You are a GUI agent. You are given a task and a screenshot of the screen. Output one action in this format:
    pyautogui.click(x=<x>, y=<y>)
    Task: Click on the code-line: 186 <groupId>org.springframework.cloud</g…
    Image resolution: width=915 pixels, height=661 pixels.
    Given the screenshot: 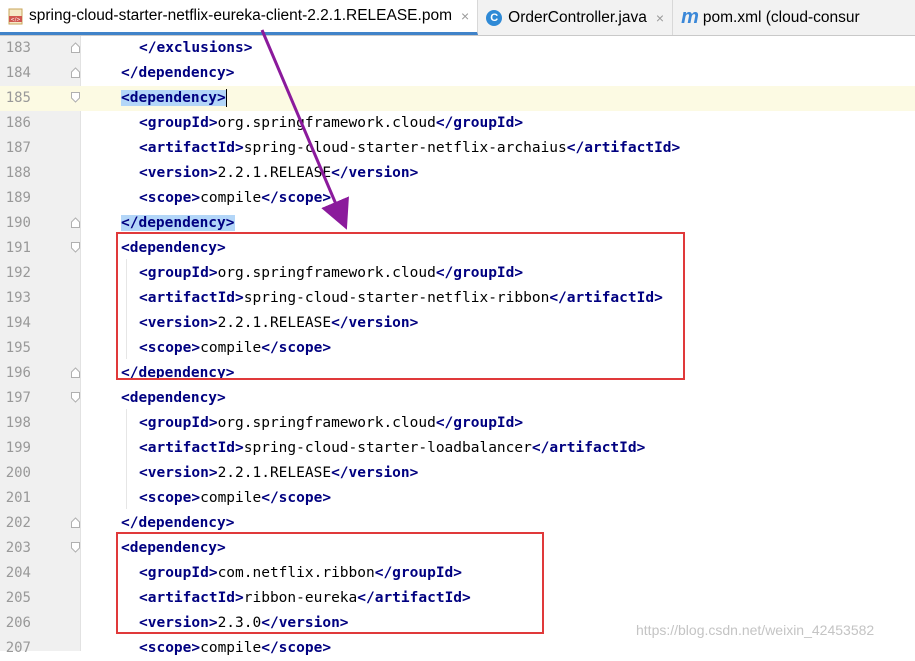 What is the action you would take?
    pyautogui.click(x=457, y=123)
    